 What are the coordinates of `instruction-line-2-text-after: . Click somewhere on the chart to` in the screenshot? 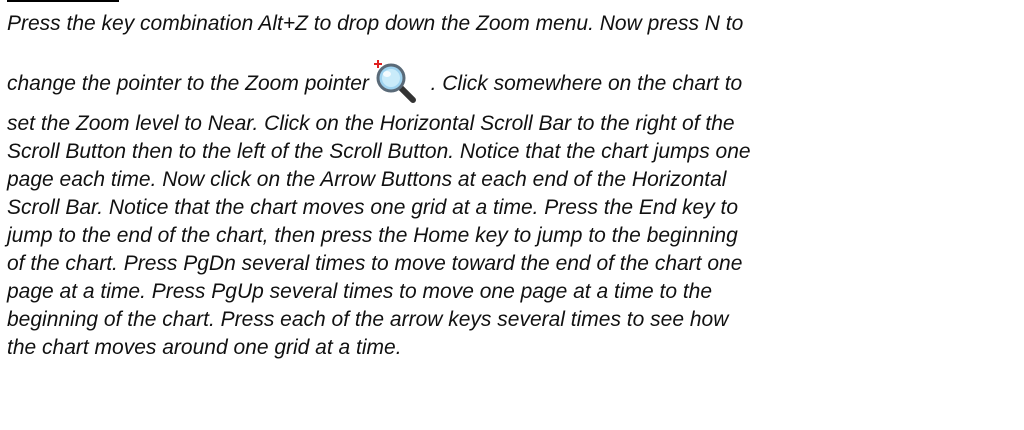 It's located at (586, 83).